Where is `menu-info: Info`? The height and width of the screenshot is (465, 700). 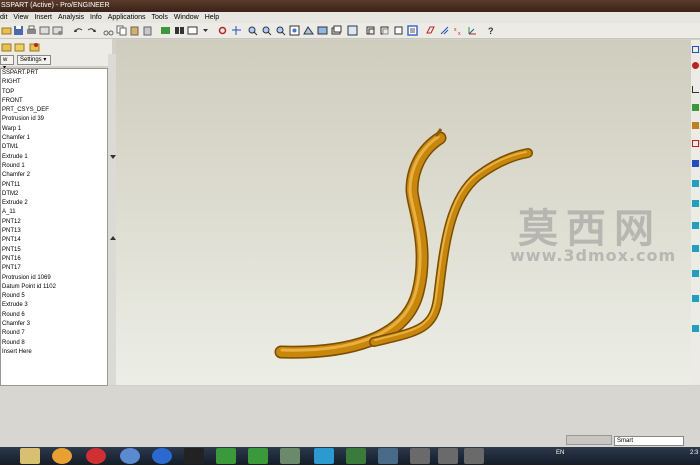
menu-info: Info is located at coordinates (96, 17).